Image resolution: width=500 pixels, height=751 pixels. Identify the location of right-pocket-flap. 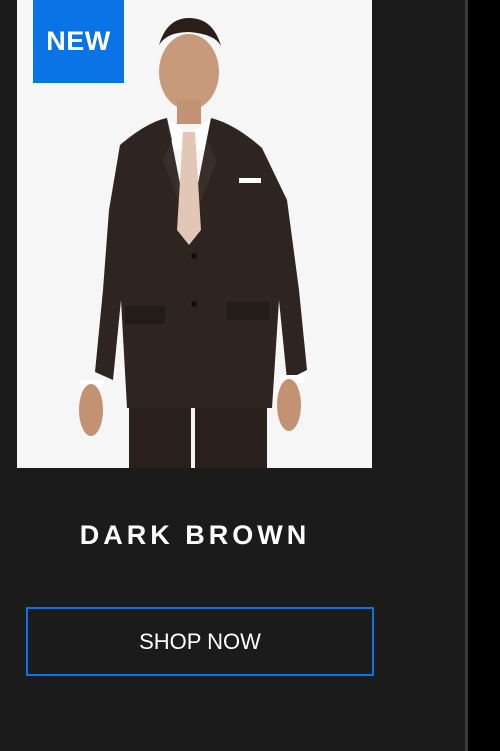
(248, 311).